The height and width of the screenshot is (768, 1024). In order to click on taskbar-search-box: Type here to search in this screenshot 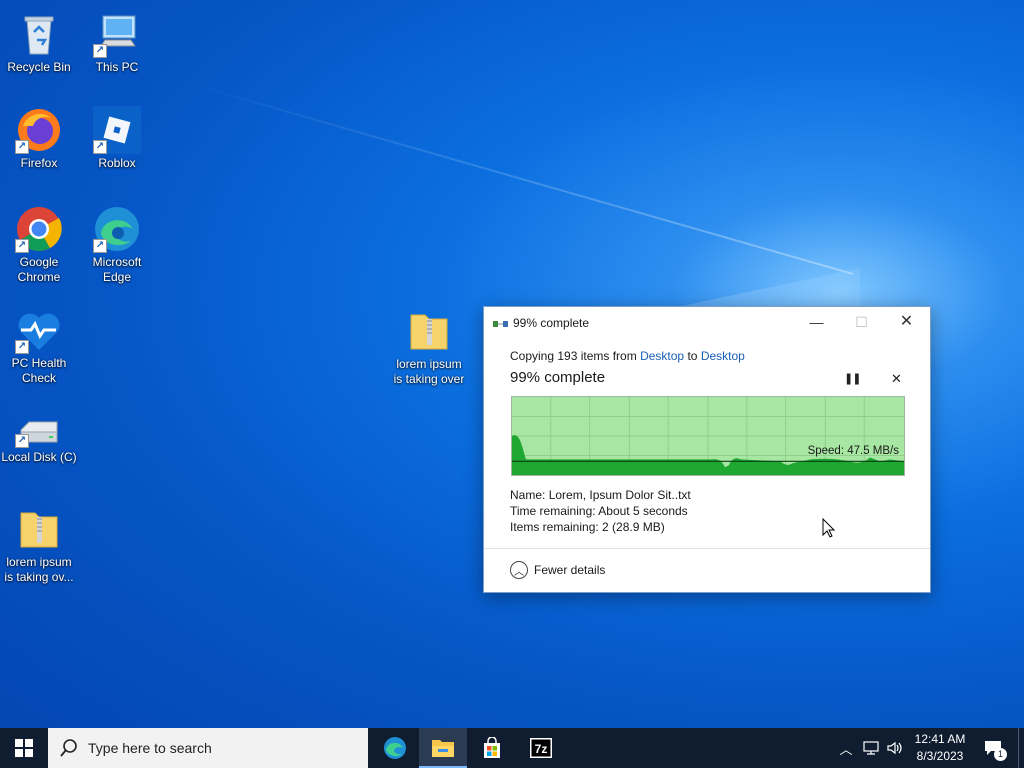, I will do `click(208, 748)`.